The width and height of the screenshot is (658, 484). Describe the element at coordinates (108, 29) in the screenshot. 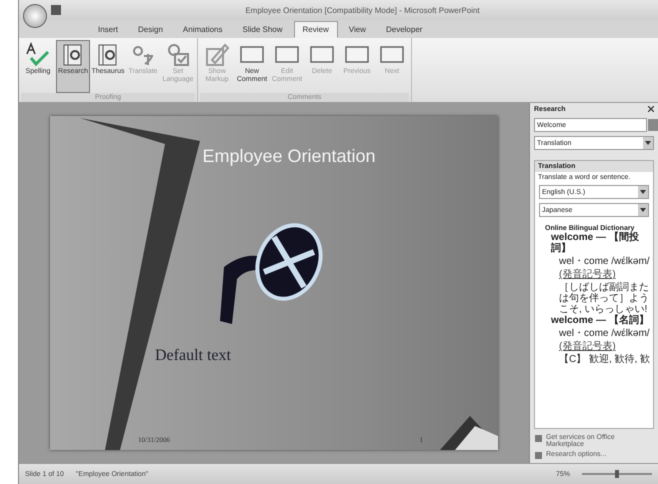

I see `ribbon-tab: Insert` at that location.